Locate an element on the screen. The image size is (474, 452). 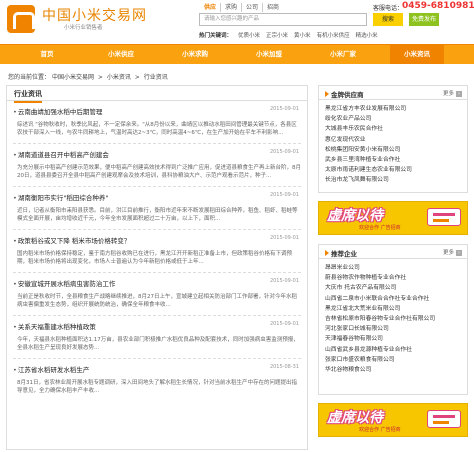
nav-item-supply: 小米供应 is located at coordinates (121, 54).